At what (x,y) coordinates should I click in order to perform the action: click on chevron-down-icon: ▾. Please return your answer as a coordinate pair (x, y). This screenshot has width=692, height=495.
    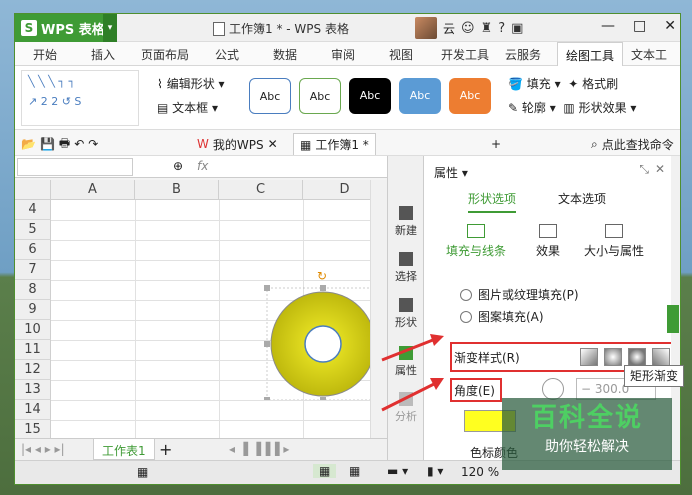
    Looking at the image, I should click on (110, 28).